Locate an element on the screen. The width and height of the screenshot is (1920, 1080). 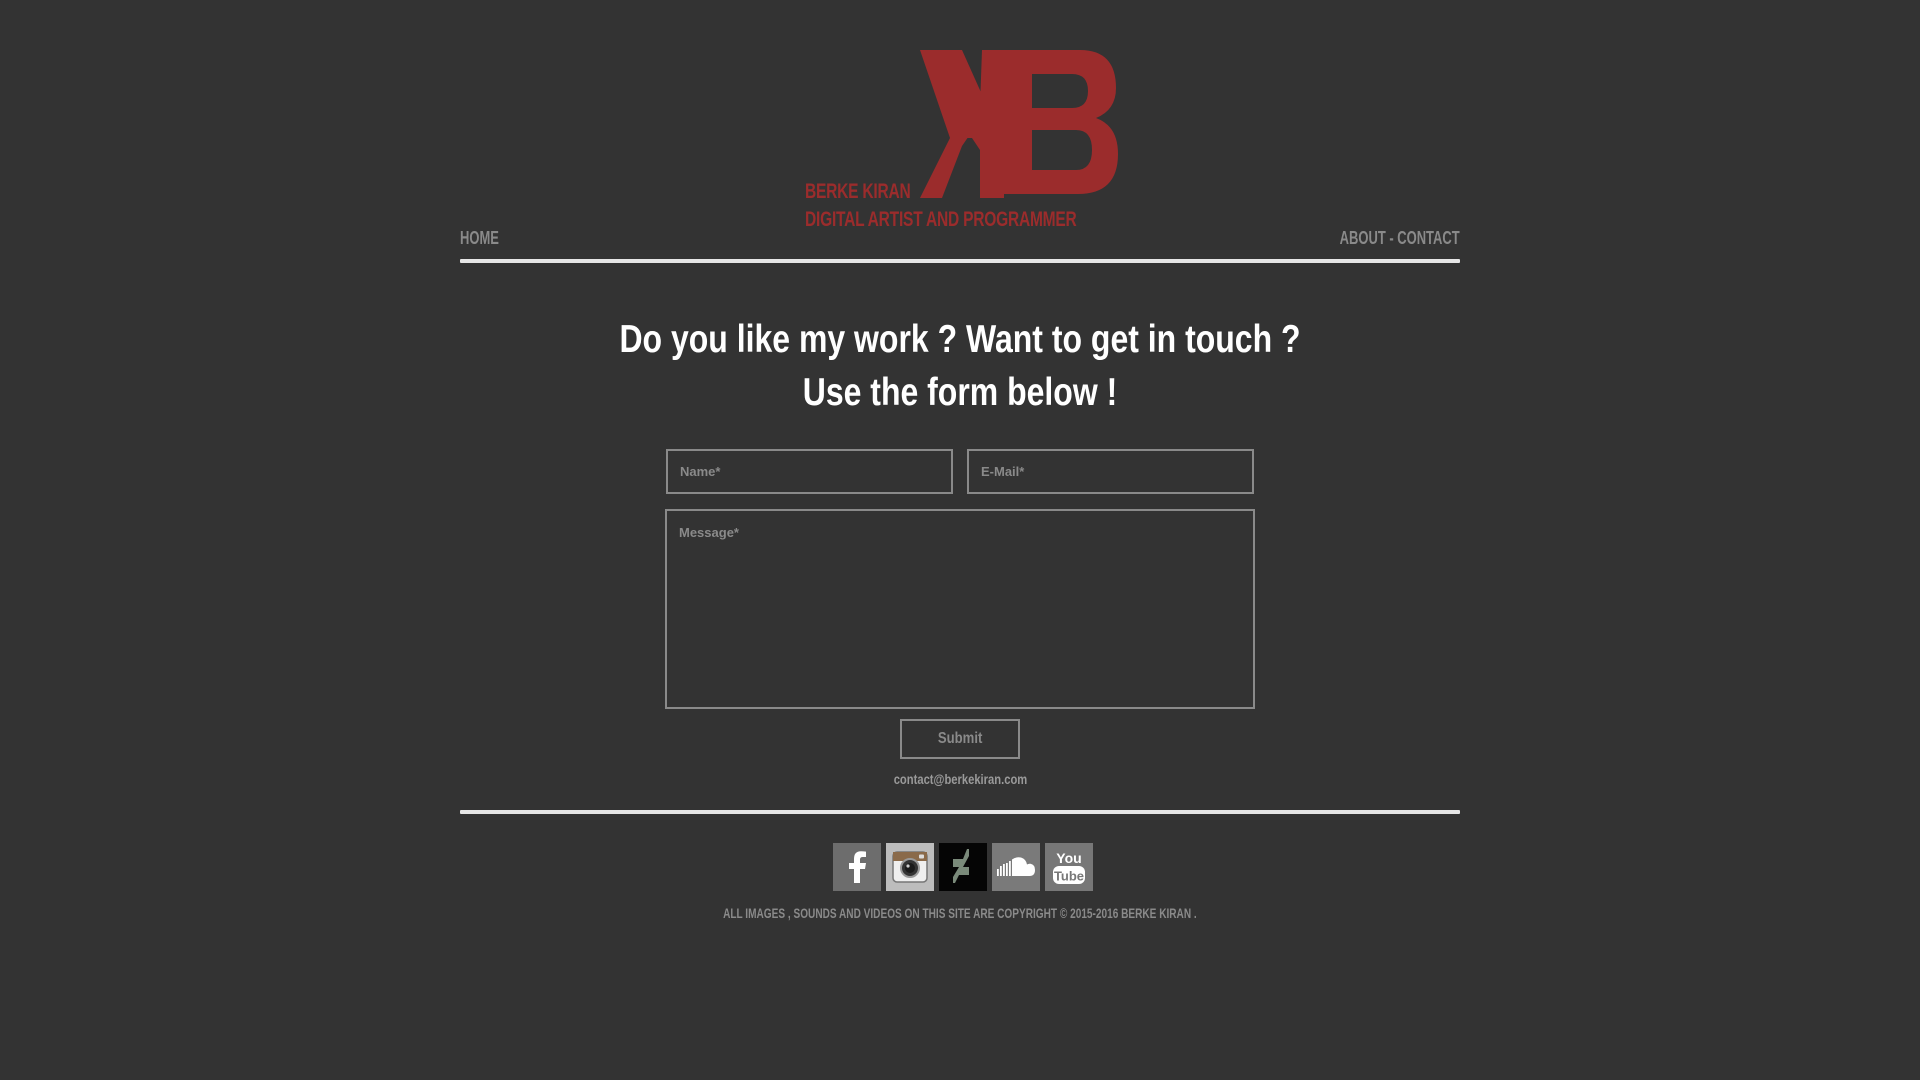
nav-home-link: HOME is located at coordinates (479, 238).